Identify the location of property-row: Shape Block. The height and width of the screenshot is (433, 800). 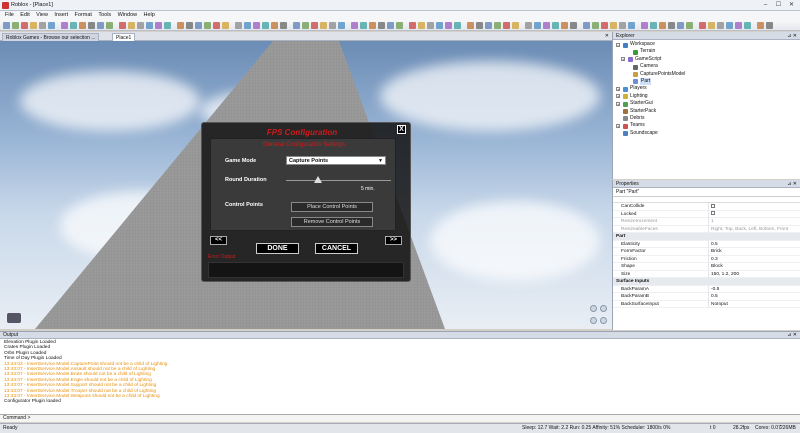
(706, 267).